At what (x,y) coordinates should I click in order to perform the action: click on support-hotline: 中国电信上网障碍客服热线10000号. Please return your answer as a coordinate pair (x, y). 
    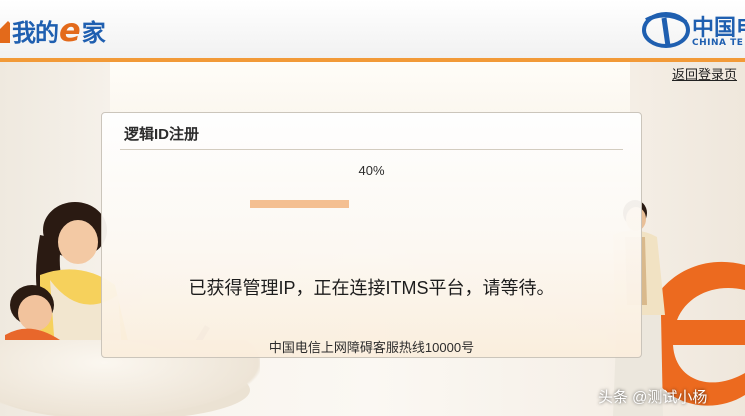
    Looking at the image, I should click on (371, 347).